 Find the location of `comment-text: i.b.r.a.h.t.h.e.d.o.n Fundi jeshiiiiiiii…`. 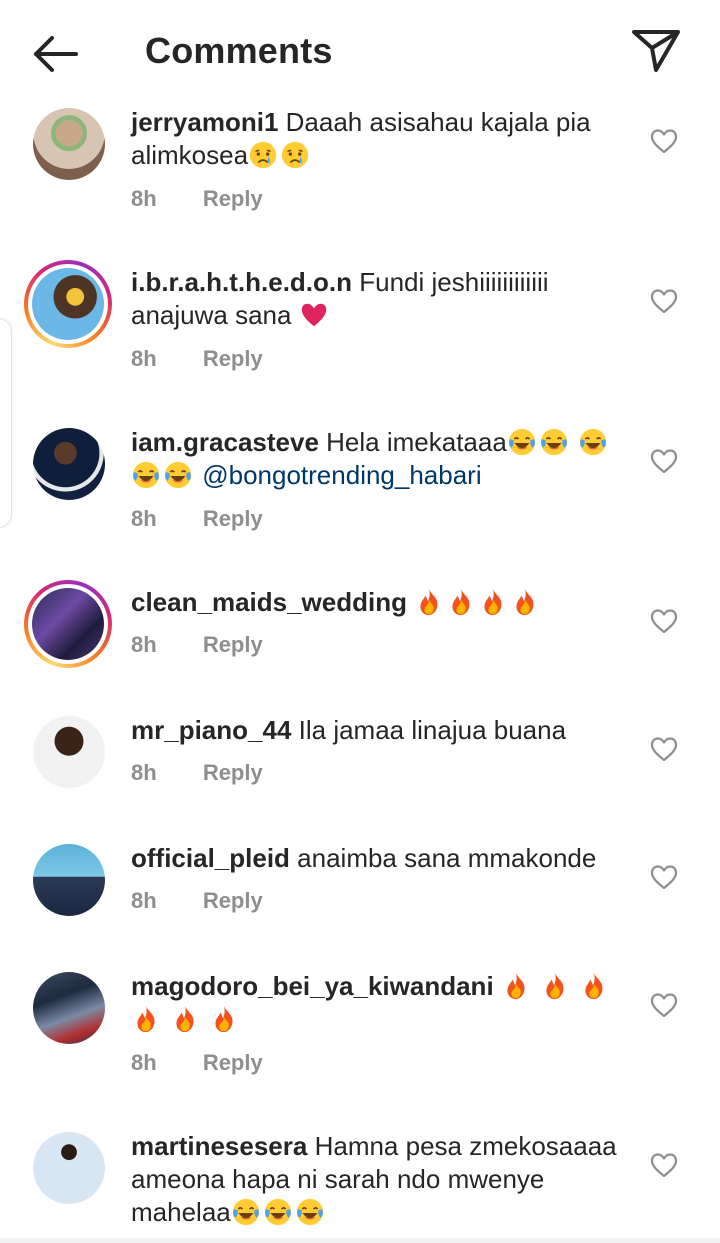

comment-text: i.b.r.a.h.t.h.e.d.o.n Fundi jeshiiiiiiii… is located at coordinates (381, 299).